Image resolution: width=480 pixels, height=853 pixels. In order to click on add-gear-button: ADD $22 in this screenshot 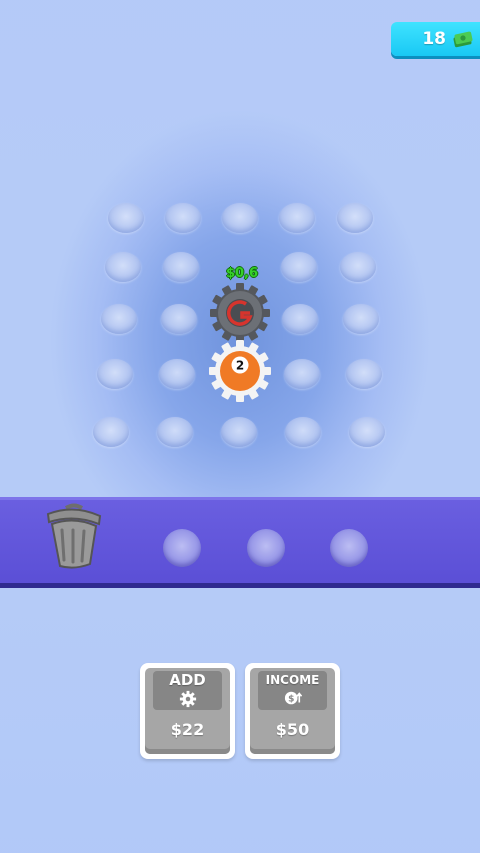, I will do `click(187, 711)`.